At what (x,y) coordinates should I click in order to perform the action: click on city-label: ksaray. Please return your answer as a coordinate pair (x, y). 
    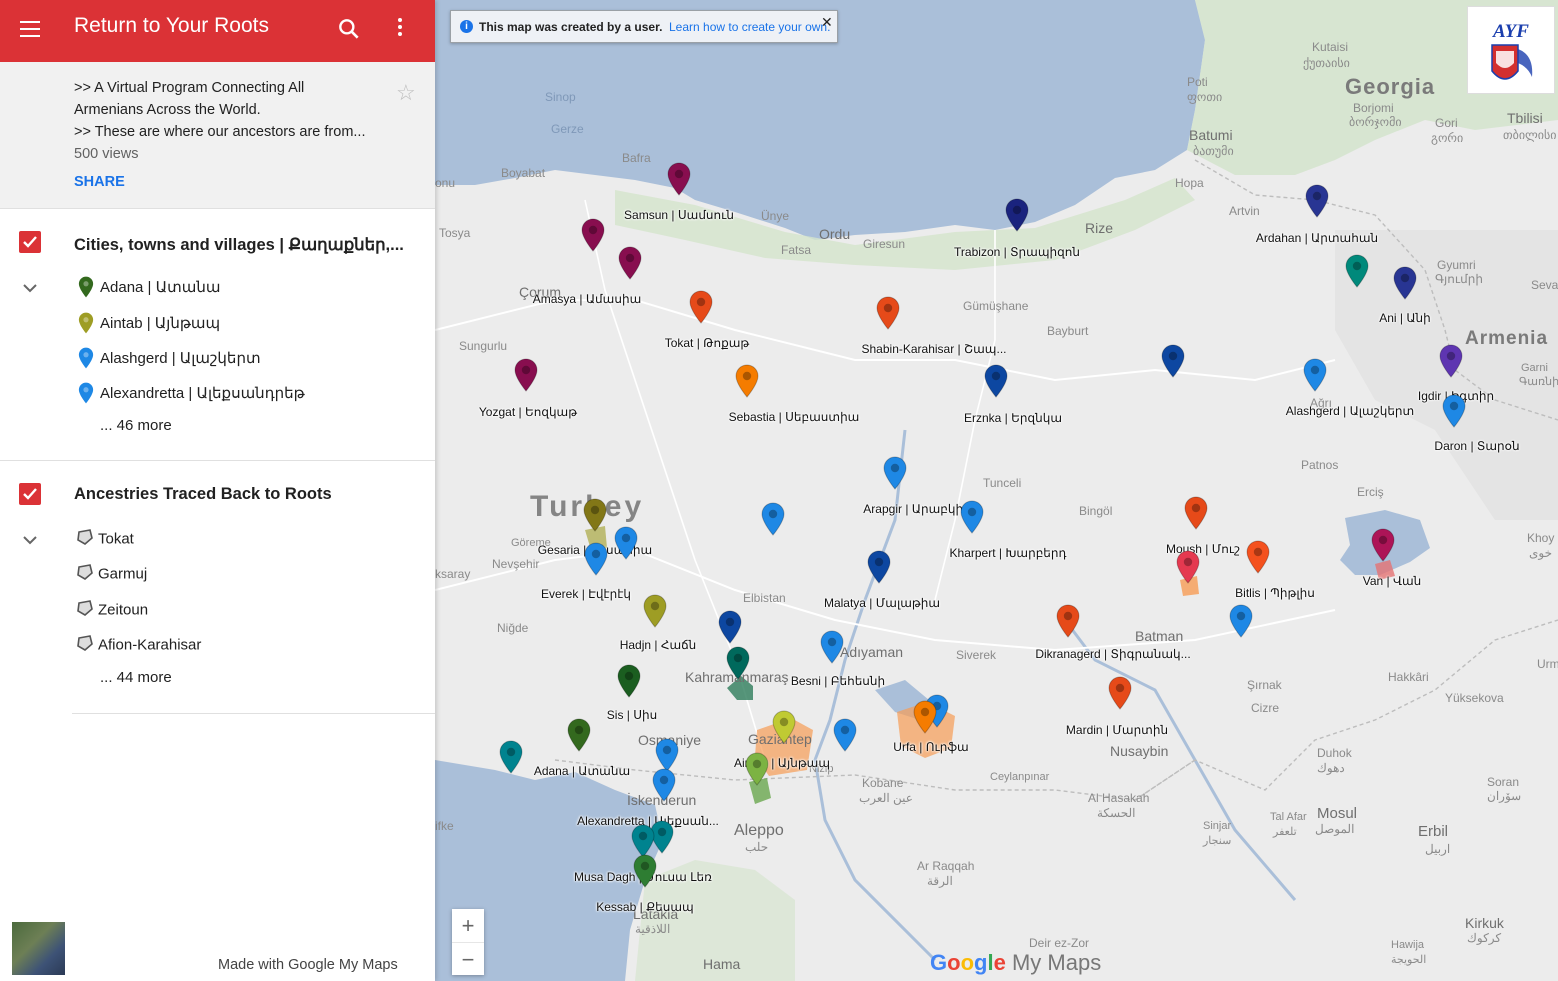
    Looking at the image, I should click on (453, 574).